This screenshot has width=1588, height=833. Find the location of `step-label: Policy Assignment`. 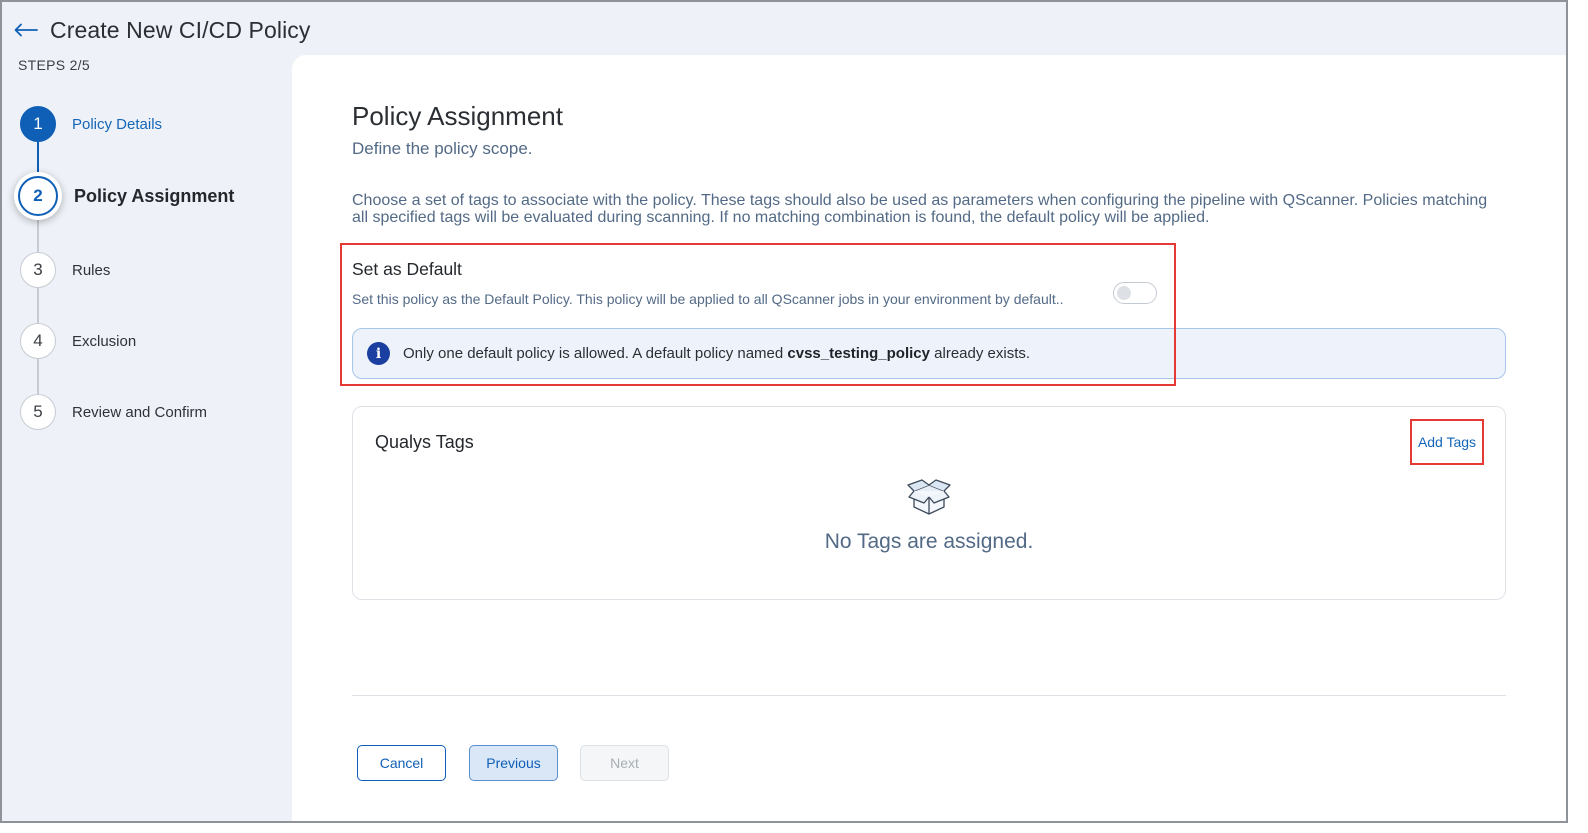

step-label: Policy Assignment is located at coordinates (154, 195).